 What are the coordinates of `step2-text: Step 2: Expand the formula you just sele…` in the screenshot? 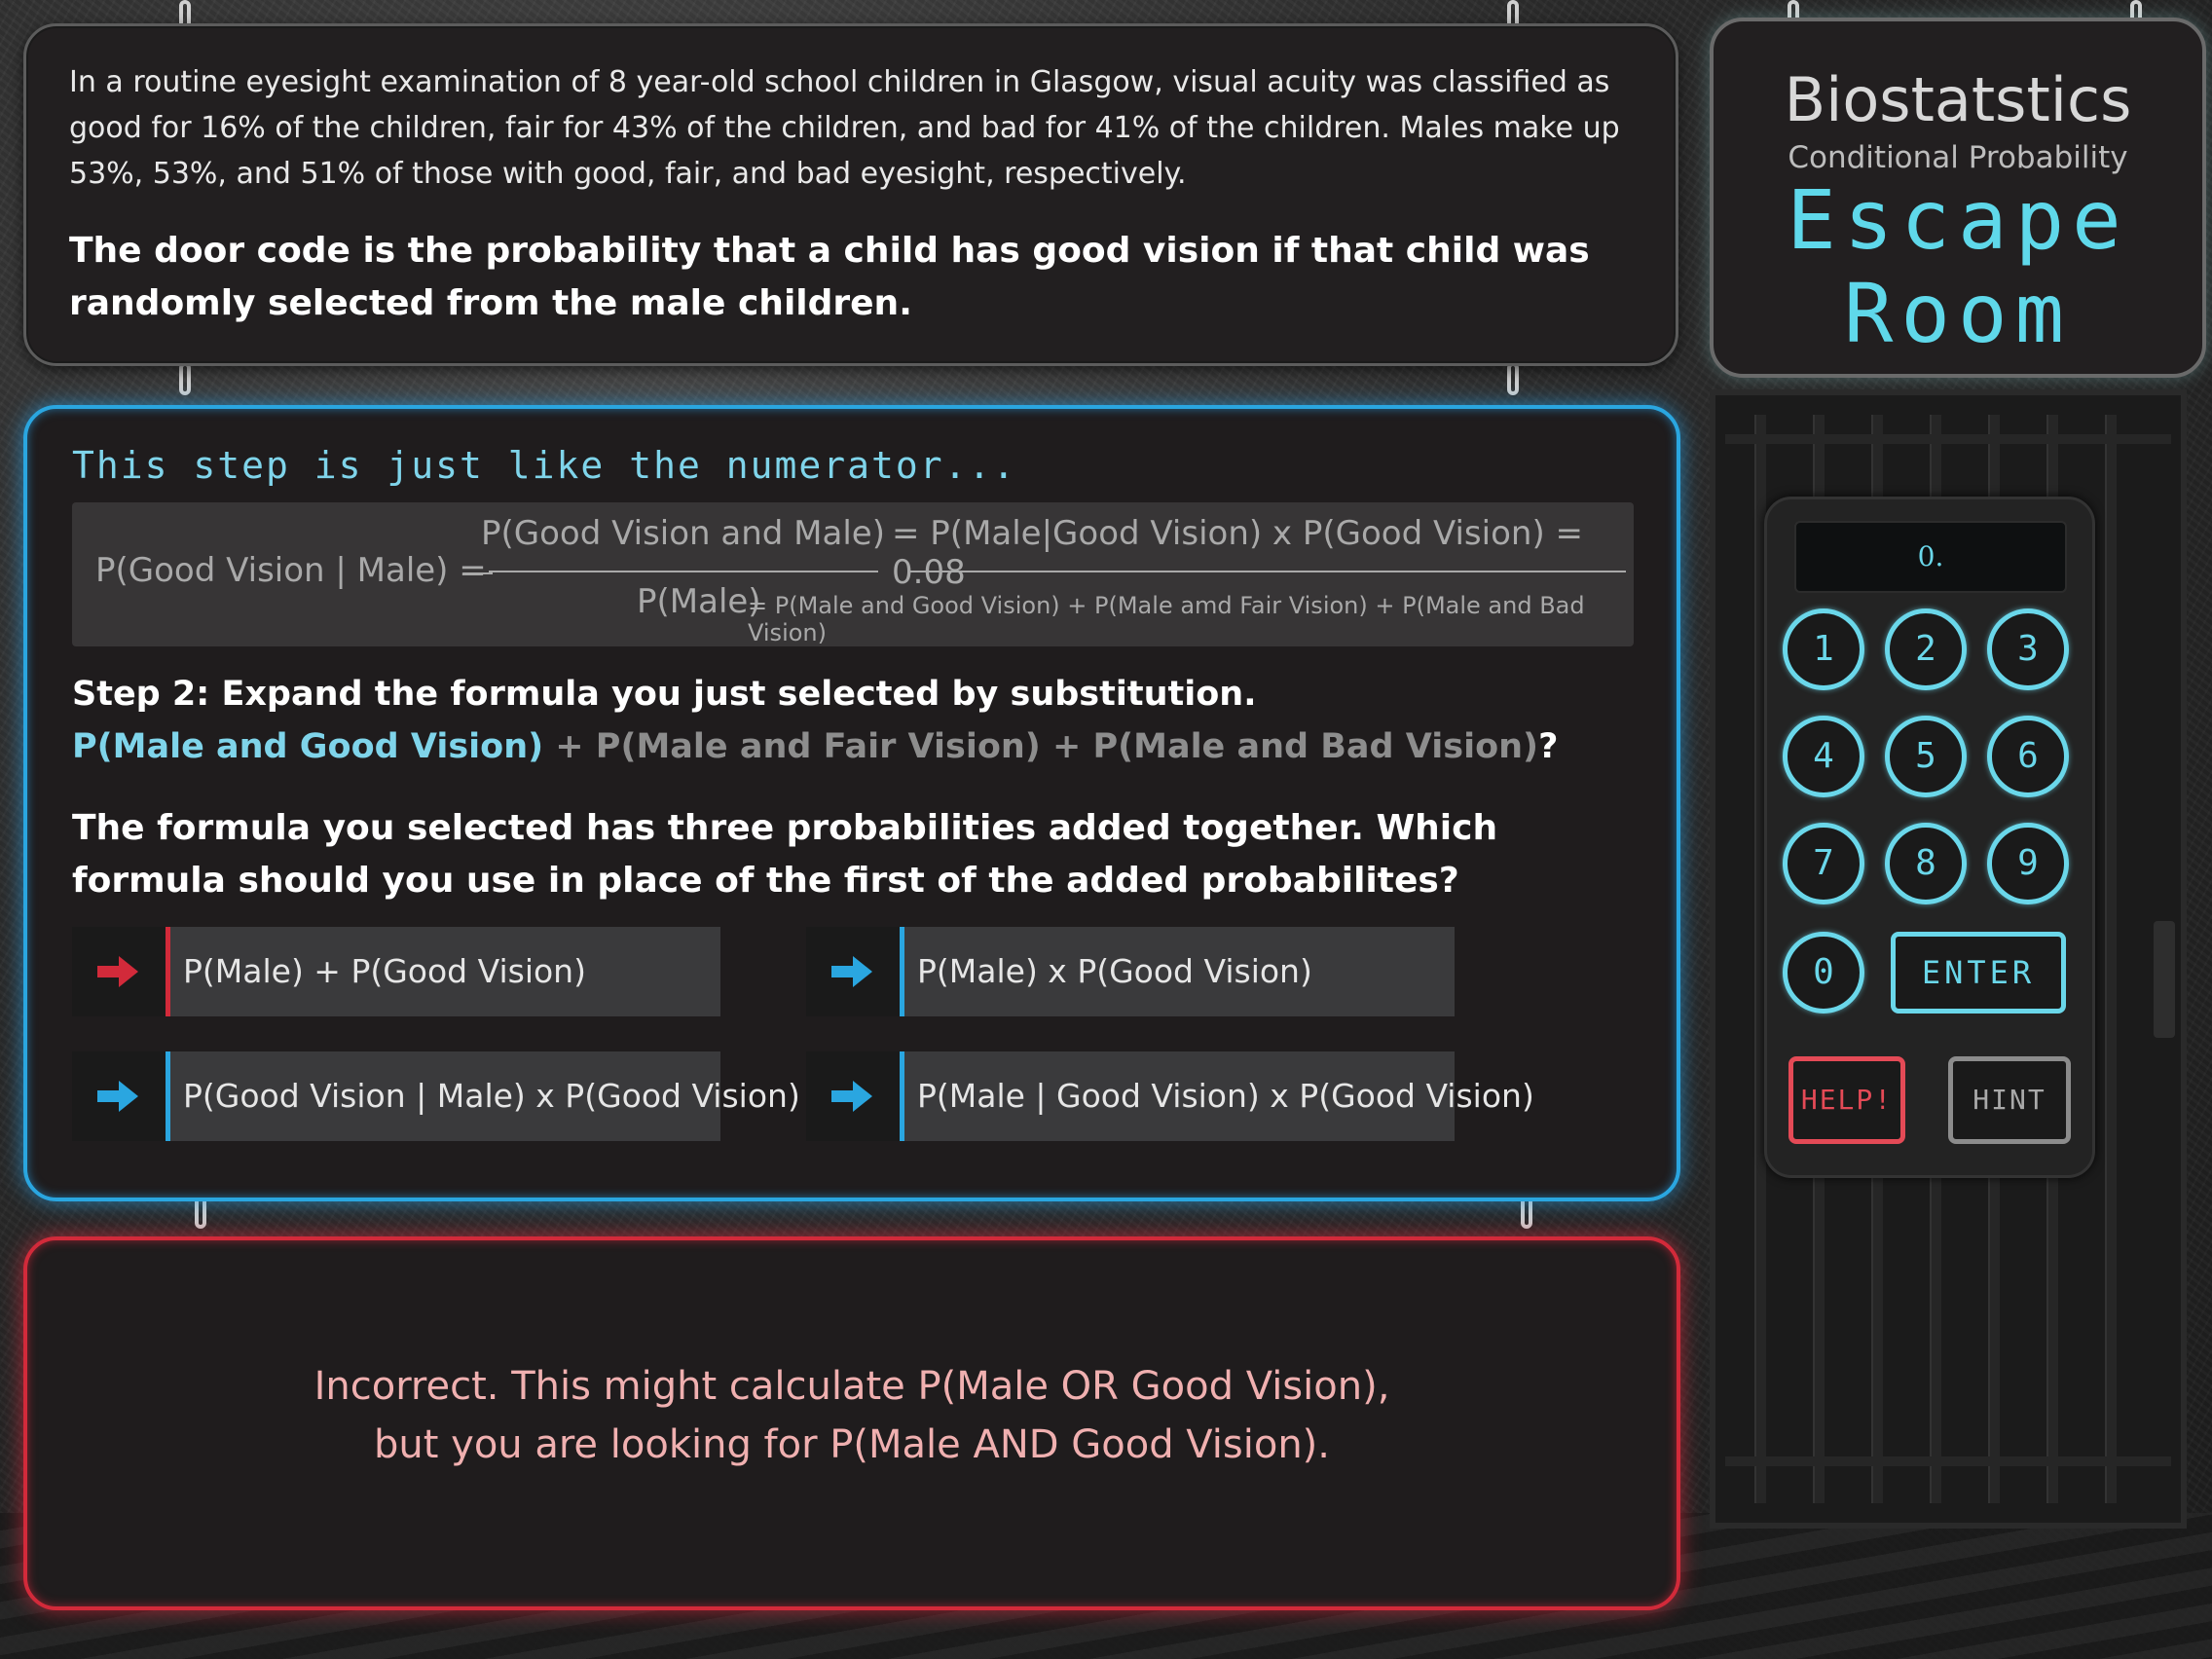 It's located at (815, 720).